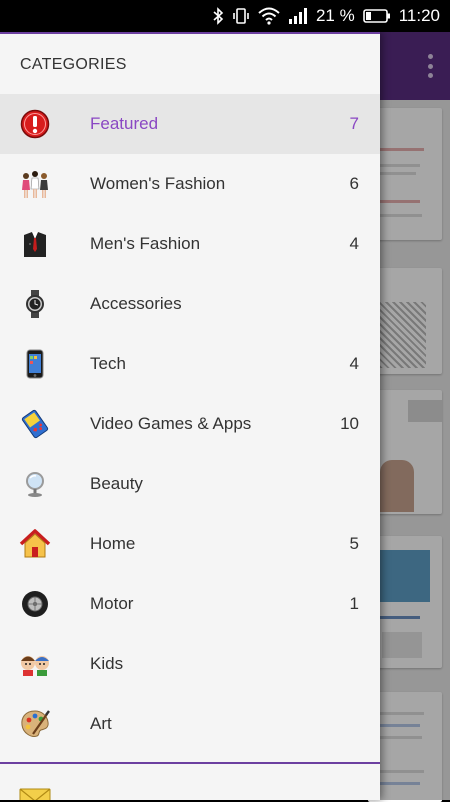  I want to click on kids-icon, so click(35, 664).